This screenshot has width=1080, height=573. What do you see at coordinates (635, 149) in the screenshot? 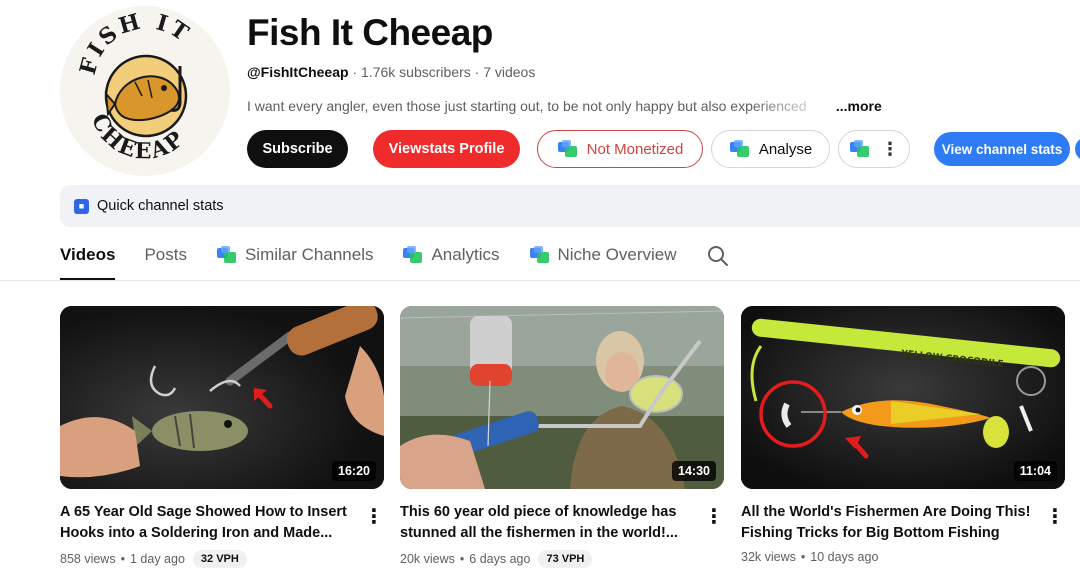
I see `not-monetized-label: Not Monetized` at bounding box center [635, 149].